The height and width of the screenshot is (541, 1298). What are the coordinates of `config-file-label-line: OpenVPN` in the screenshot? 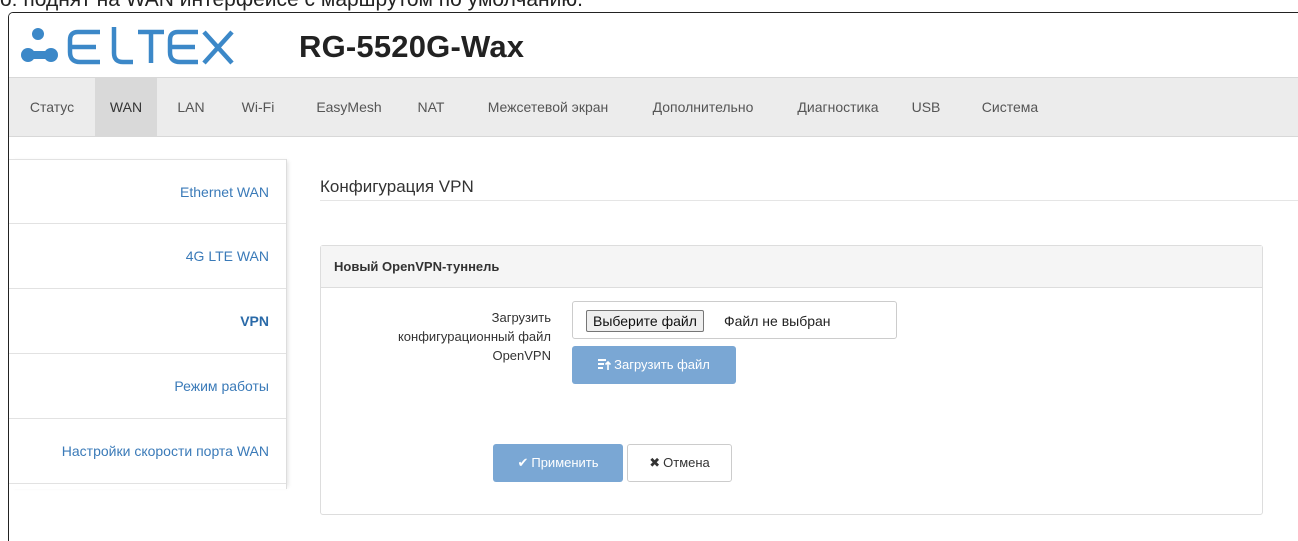 It's located at (521, 355).